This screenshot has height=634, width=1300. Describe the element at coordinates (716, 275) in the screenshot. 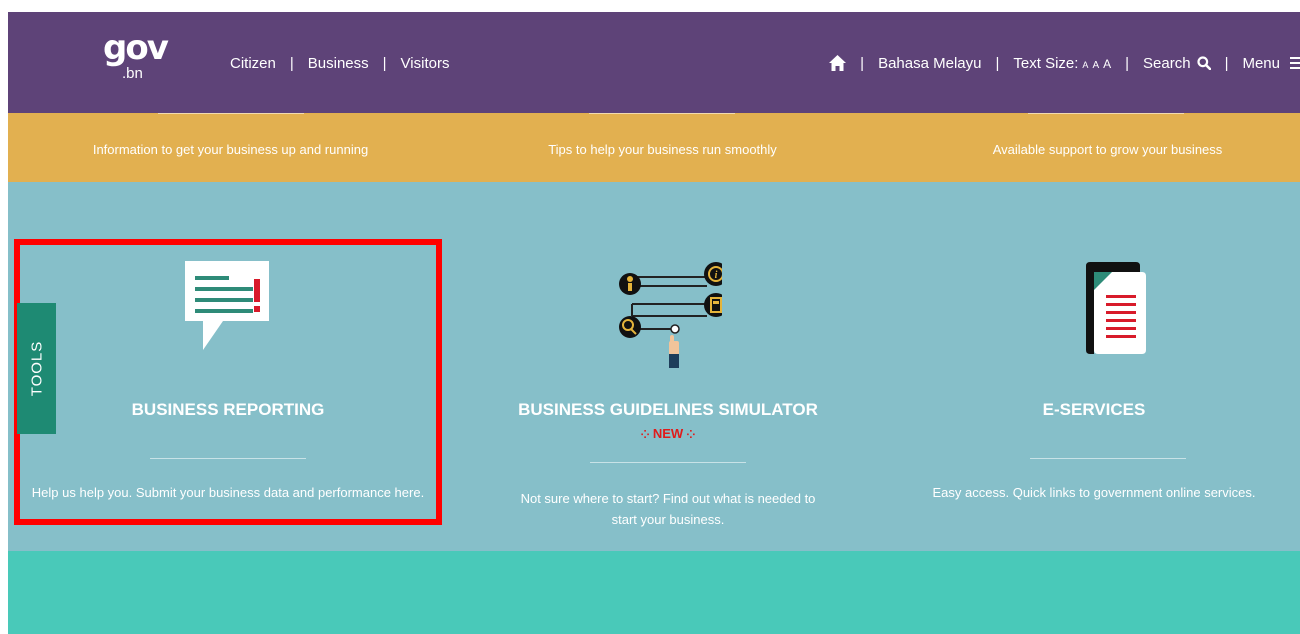

I see `svg-text: i` at that location.